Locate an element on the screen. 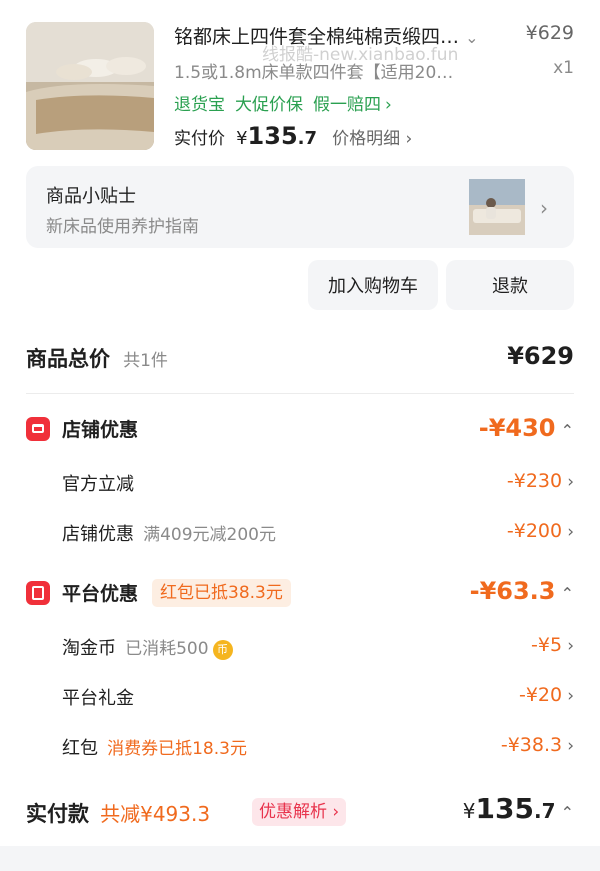  shop-discount-toggle: -¥430 ⌃ is located at coordinates (526, 428).